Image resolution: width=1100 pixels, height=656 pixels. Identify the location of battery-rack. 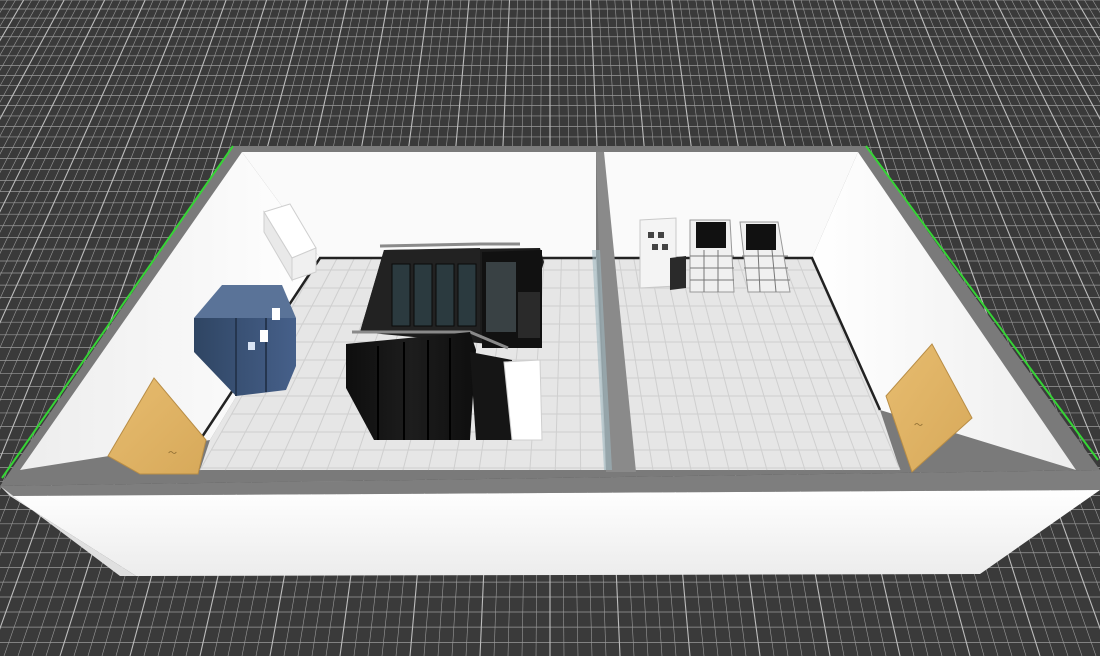
(712, 256).